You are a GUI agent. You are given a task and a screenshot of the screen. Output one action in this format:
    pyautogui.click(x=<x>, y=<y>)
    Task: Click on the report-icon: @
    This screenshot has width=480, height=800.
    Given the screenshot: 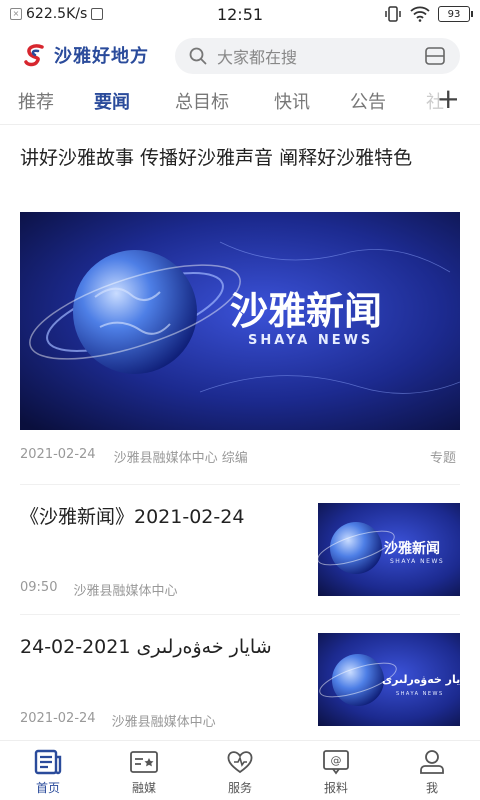 What is the action you would take?
    pyautogui.click(x=336, y=762)
    